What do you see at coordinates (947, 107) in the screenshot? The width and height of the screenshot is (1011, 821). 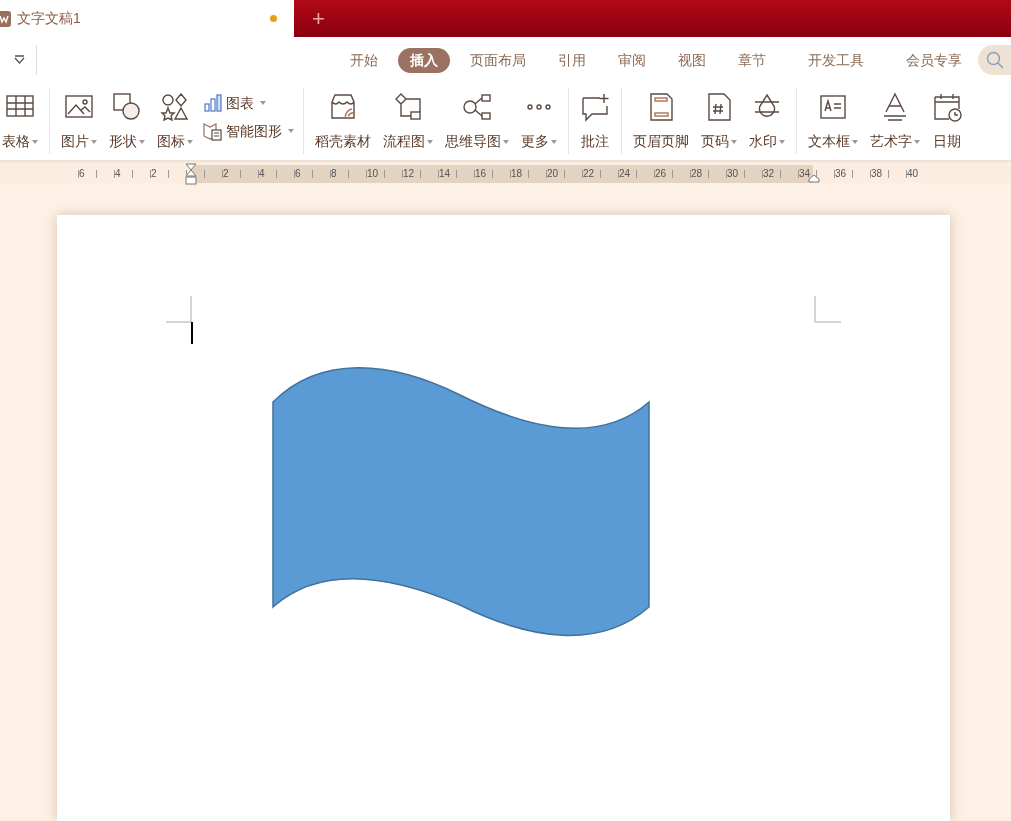 I see `calendar-icon` at bounding box center [947, 107].